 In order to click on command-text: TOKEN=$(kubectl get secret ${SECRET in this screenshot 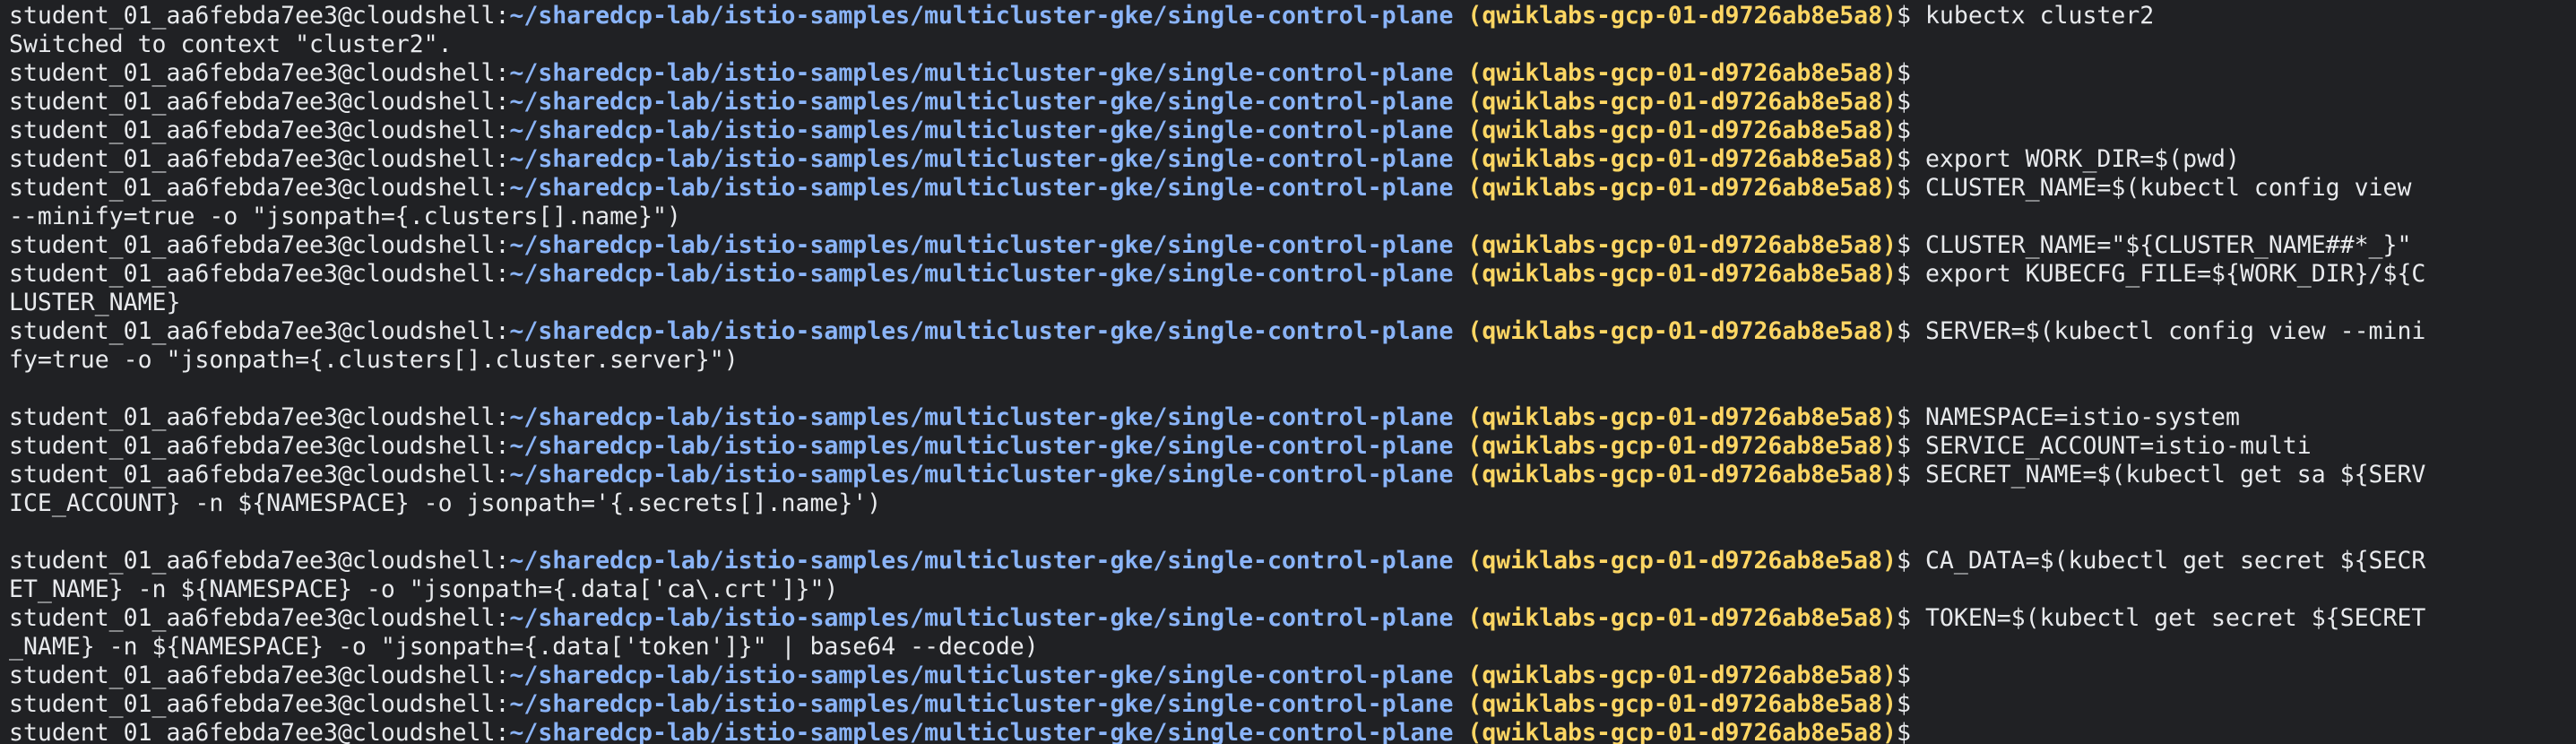, I will do `click(2175, 618)`.